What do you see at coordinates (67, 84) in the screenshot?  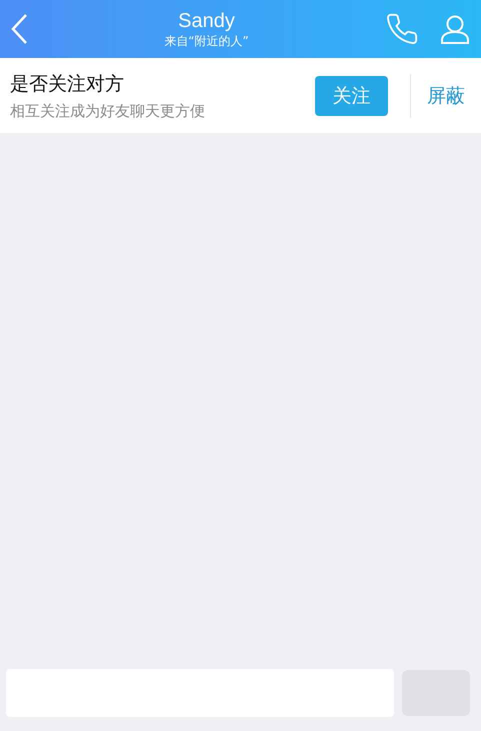 I see `follow-prompt-title: 是否关注对方` at bounding box center [67, 84].